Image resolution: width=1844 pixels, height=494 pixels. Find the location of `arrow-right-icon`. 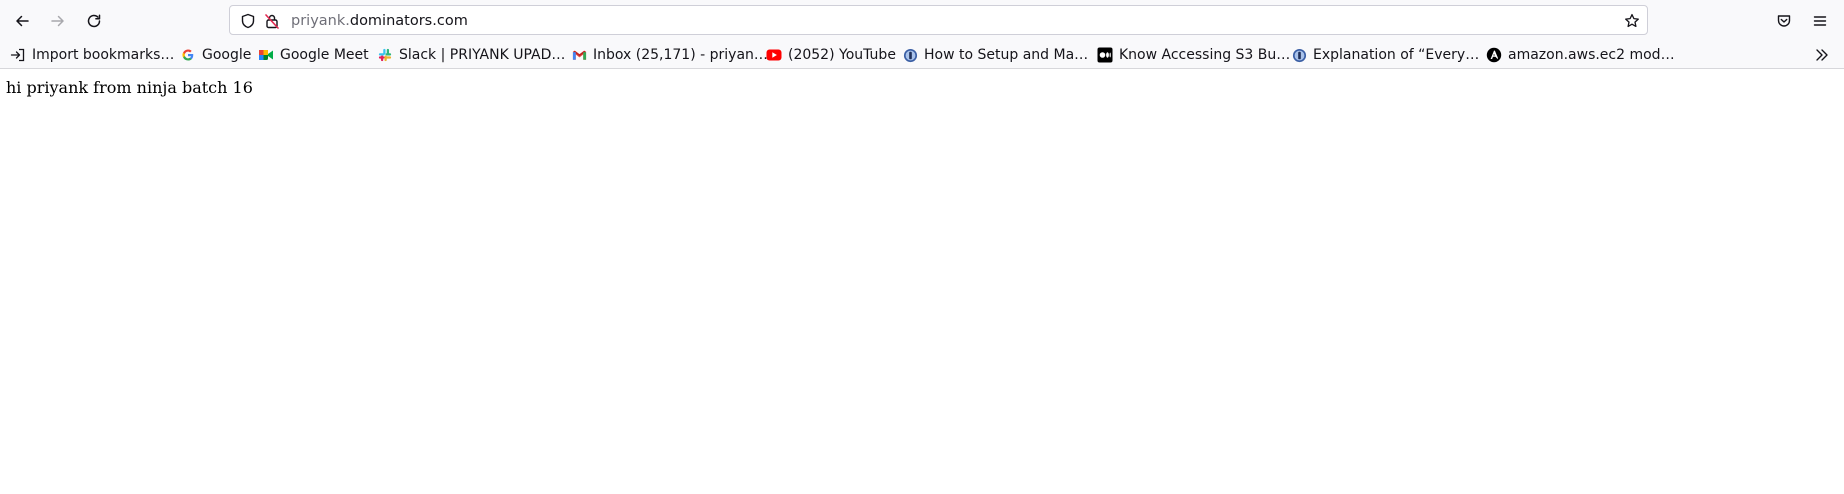

arrow-right-icon is located at coordinates (57, 21).